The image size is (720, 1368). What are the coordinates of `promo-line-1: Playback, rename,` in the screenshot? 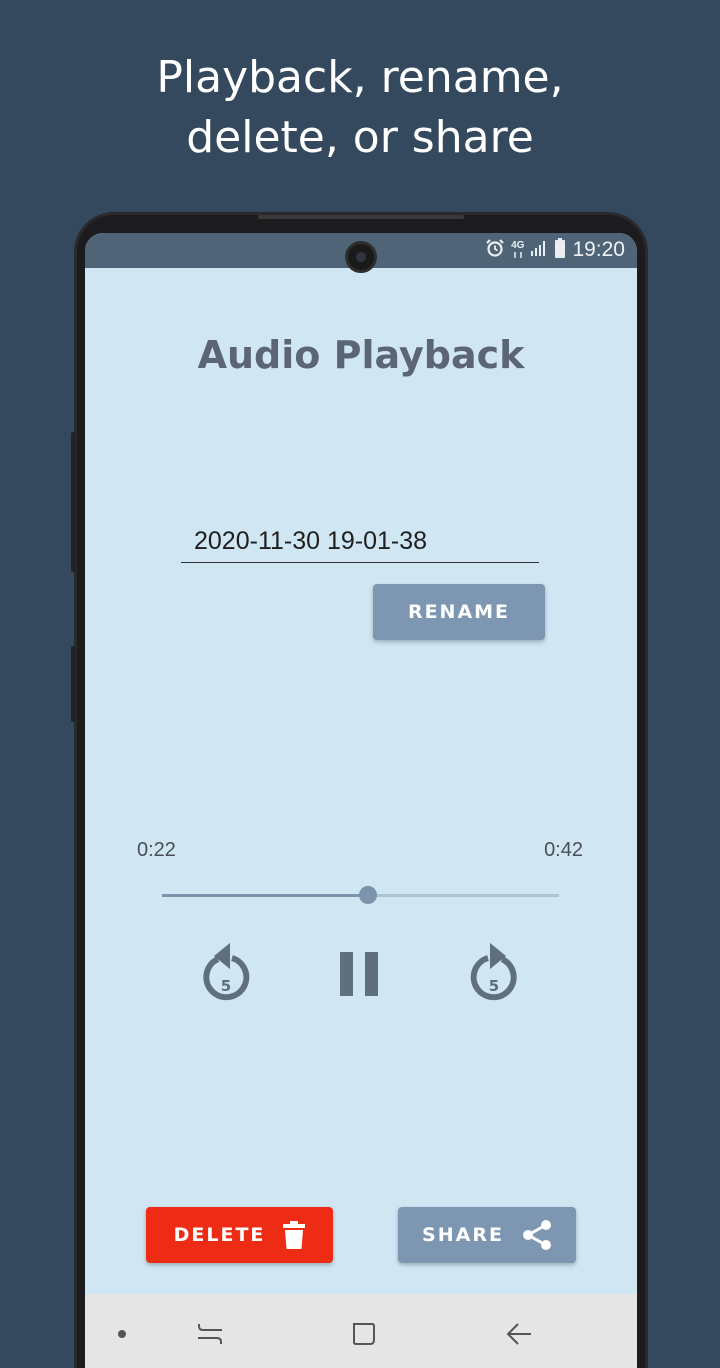 It's located at (360, 77).